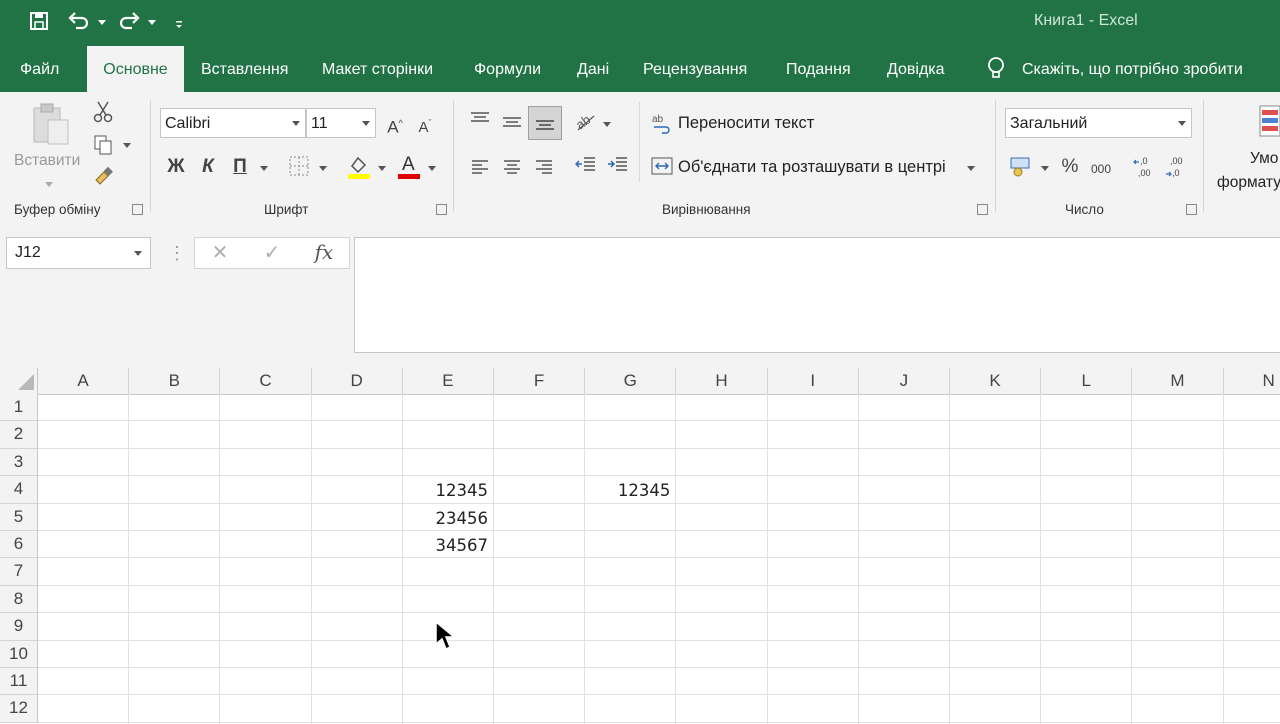 This screenshot has width=1280, height=724. What do you see at coordinates (341, 123) in the screenshot?
I see `font-size-select: 11` at bounding box center [341, 123].